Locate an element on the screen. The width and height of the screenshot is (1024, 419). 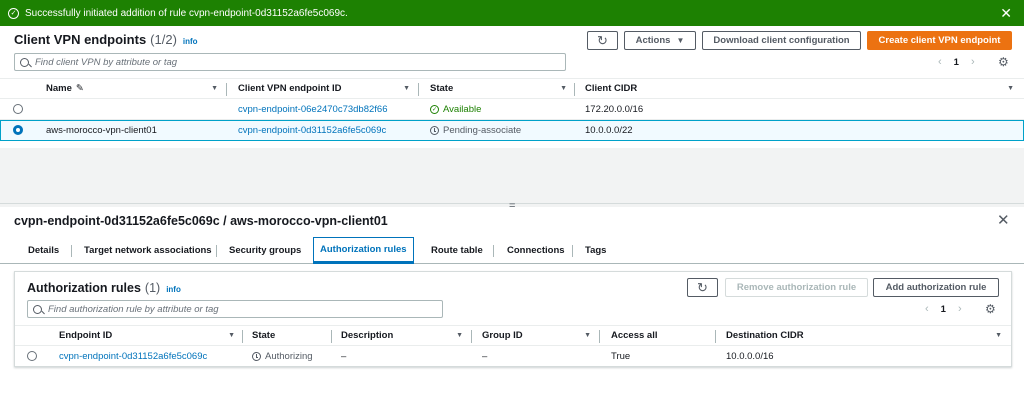
column-label: Destination CIDR is located at coordinates (765, 335).